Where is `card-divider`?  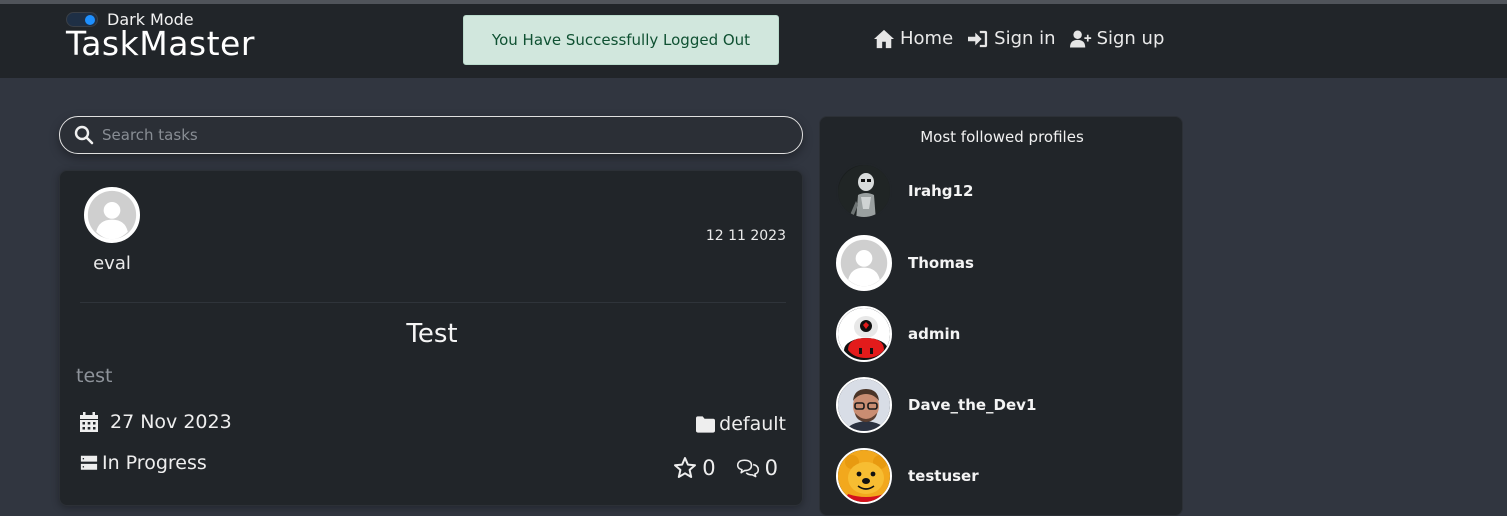 card-divider is located at coordinates (433, 302).